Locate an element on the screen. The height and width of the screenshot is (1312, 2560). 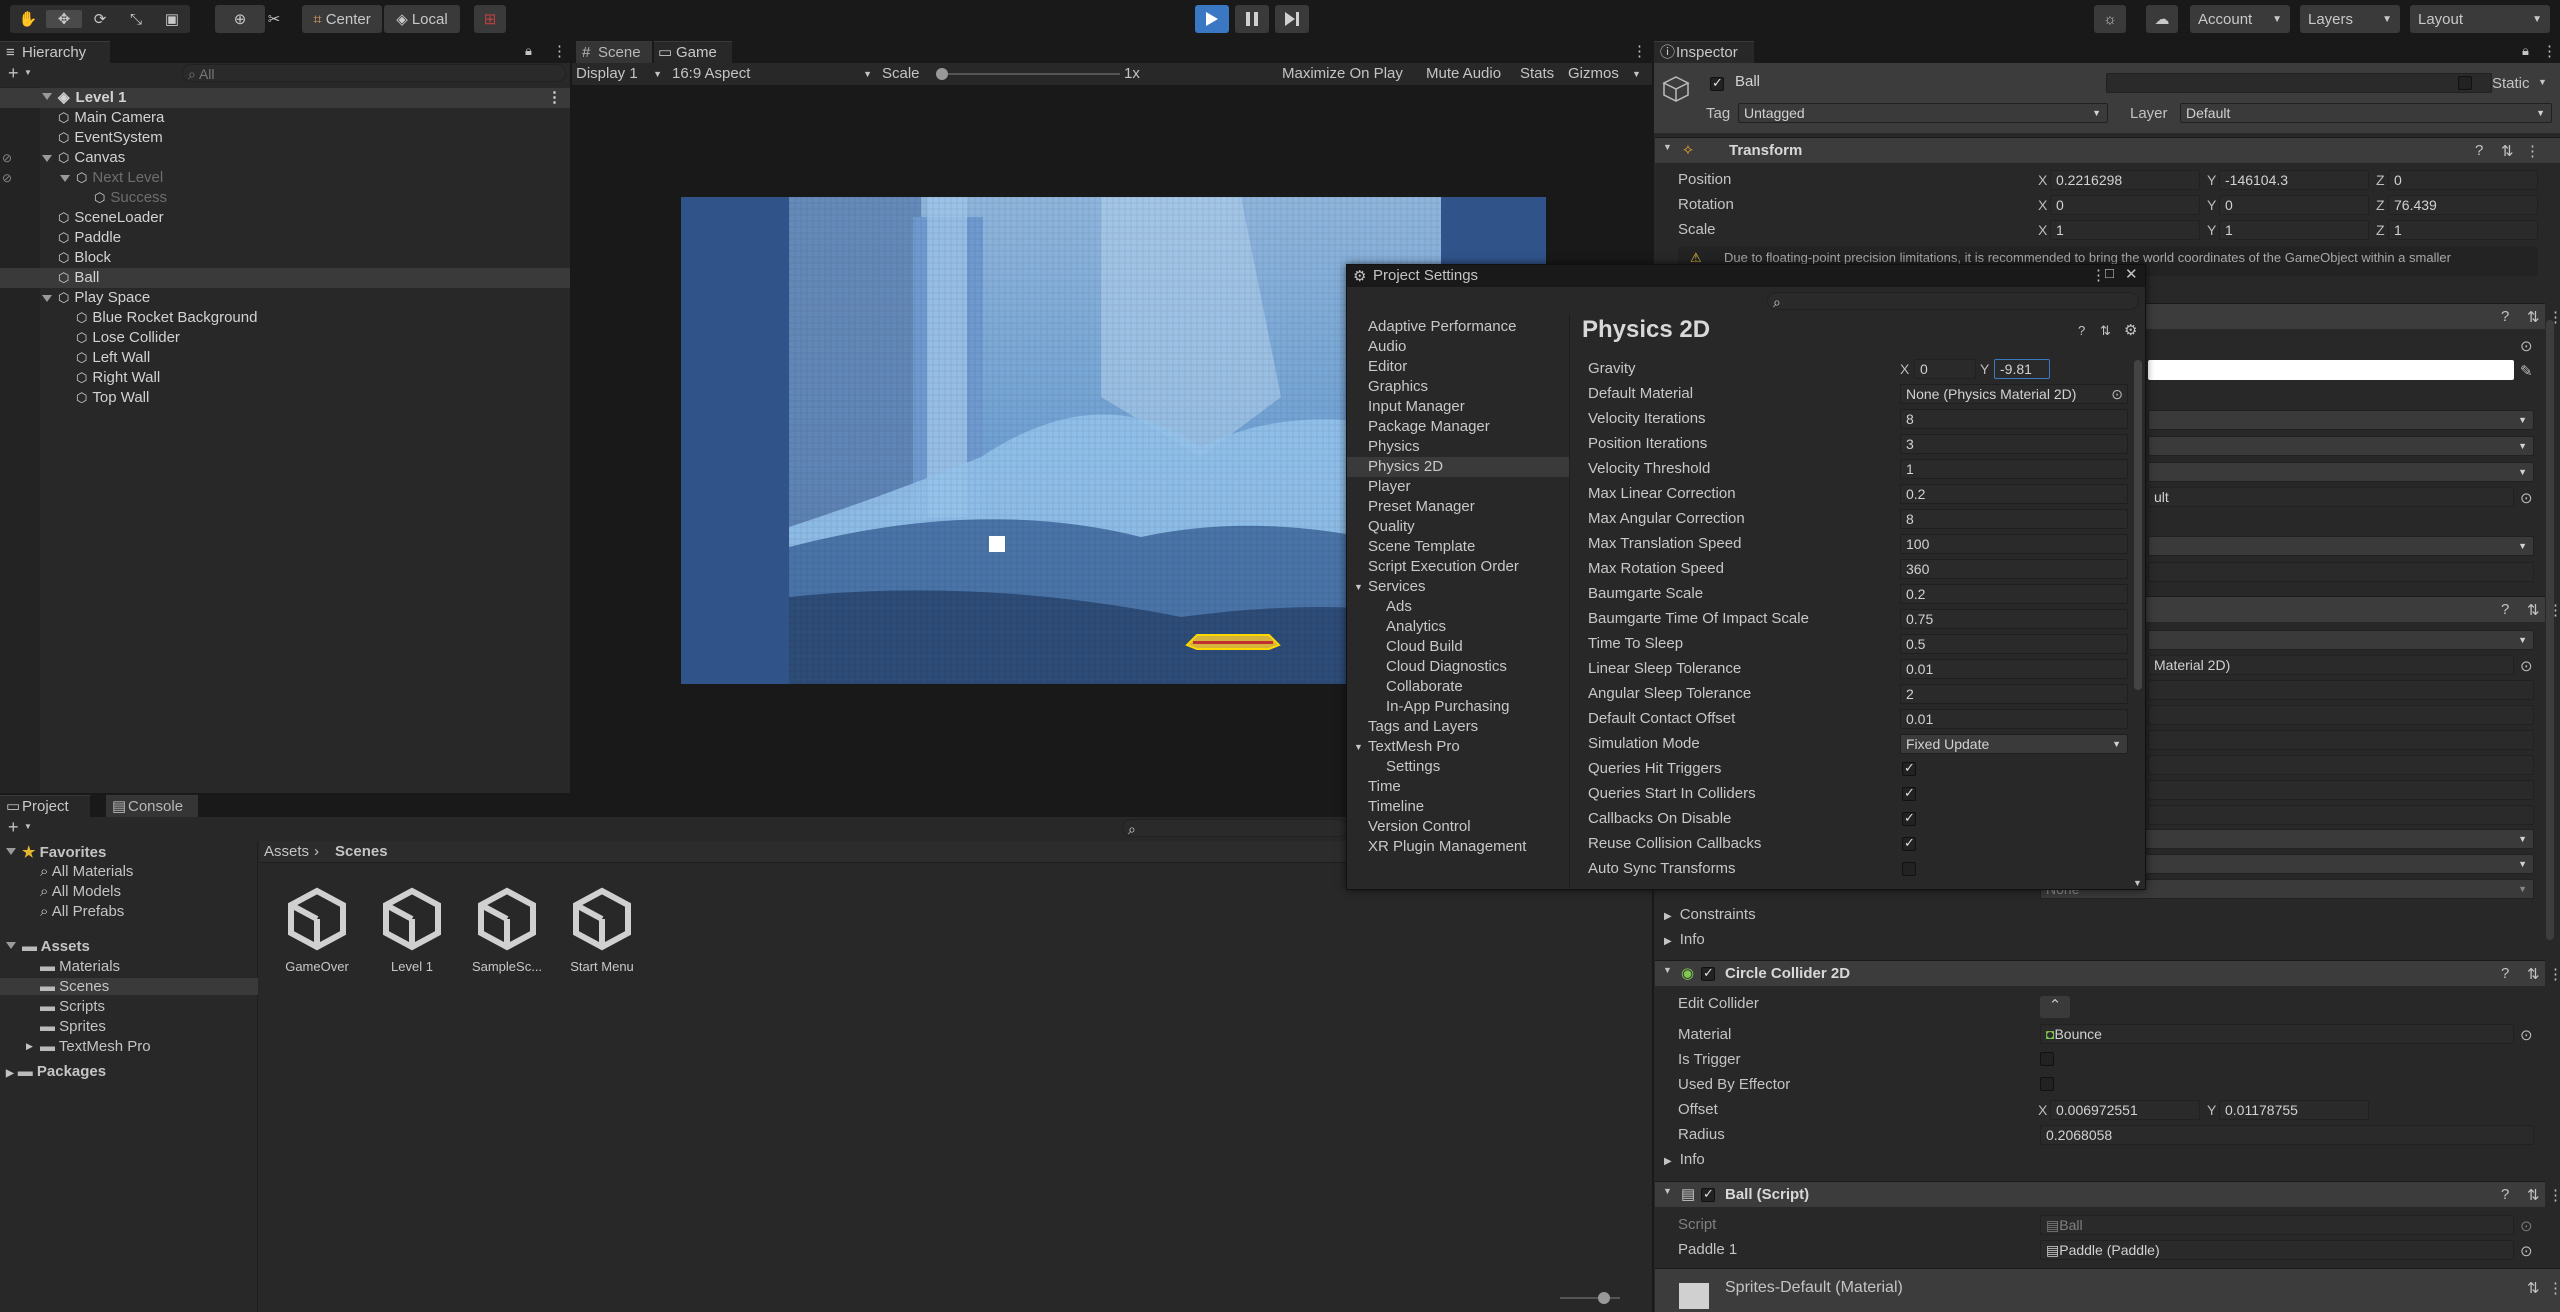
setting-value-field: 0.01 is located at coordinates (2014, 719).